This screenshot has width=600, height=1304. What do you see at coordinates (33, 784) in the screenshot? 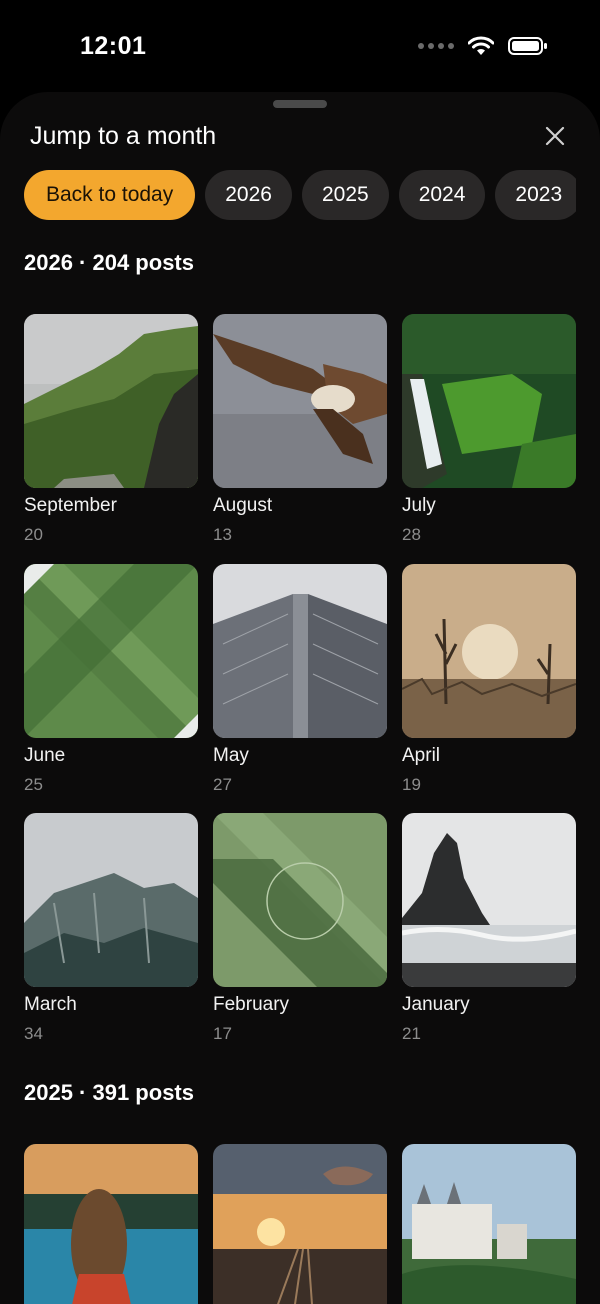
I see `month-count: 25` at bounding box center [33, 784].